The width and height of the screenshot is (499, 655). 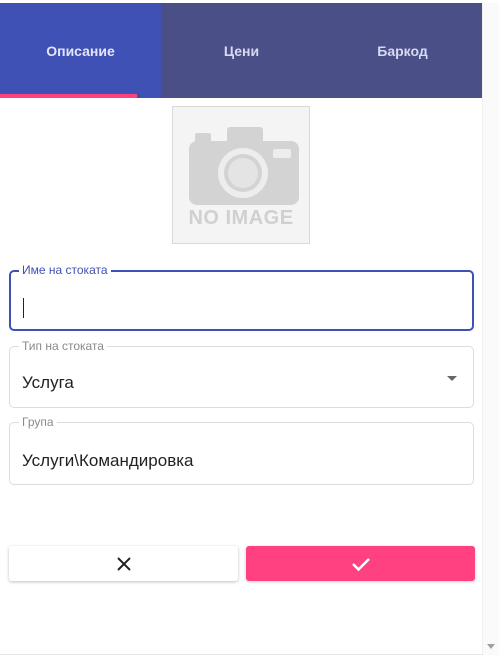 I want to click on tab-barcode: Баркод, so click(x=402, y=50).